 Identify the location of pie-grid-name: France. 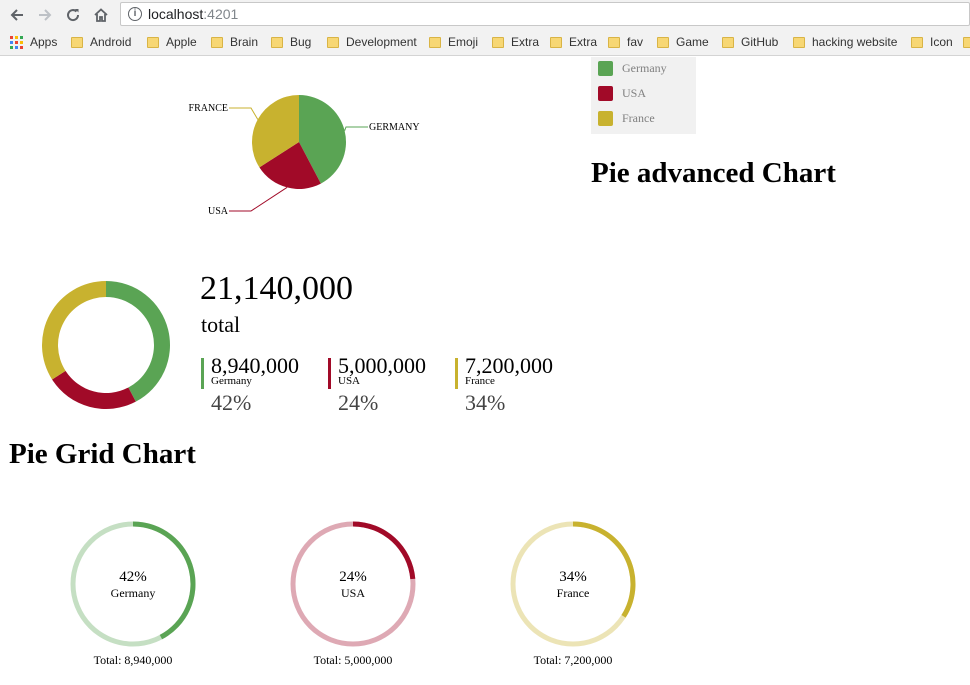
(573, 593).